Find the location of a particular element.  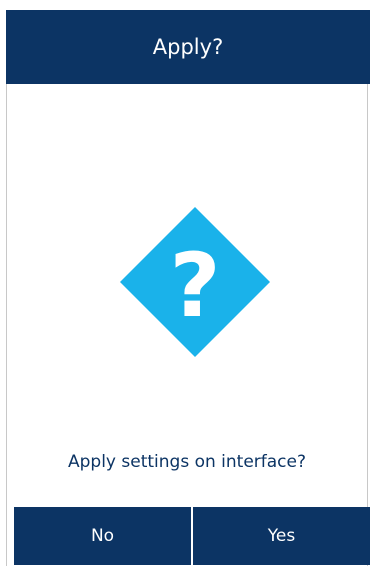

question-icon: ? is located at coordinates (195, 282).